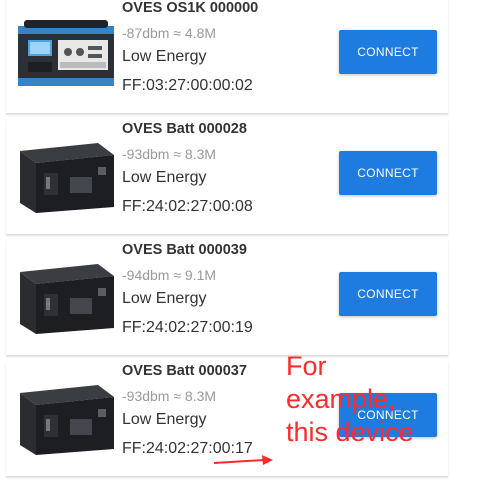 This screenshot has height=484, width=503. Describe the element at coordinates (66, 53) in the screenshot. I see `portable-power-station-image` at that location.